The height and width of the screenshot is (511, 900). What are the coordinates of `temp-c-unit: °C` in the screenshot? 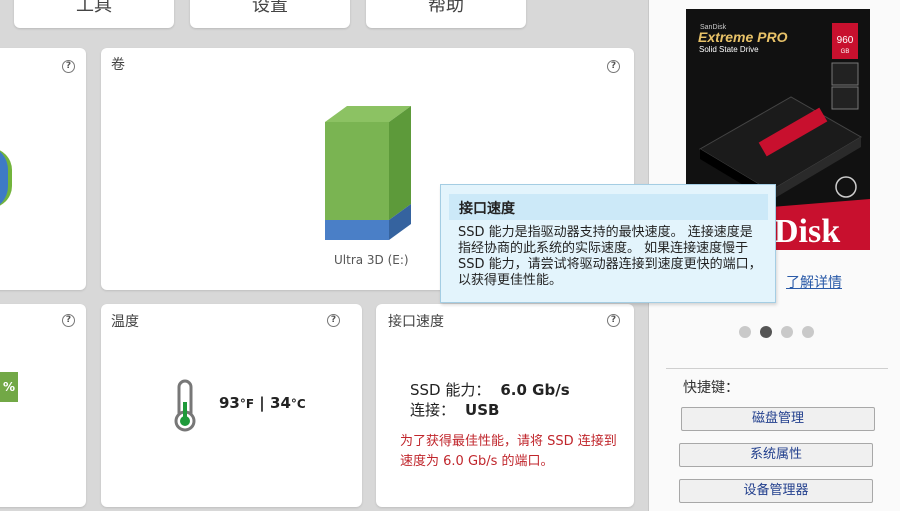 It's located at (298, 404).